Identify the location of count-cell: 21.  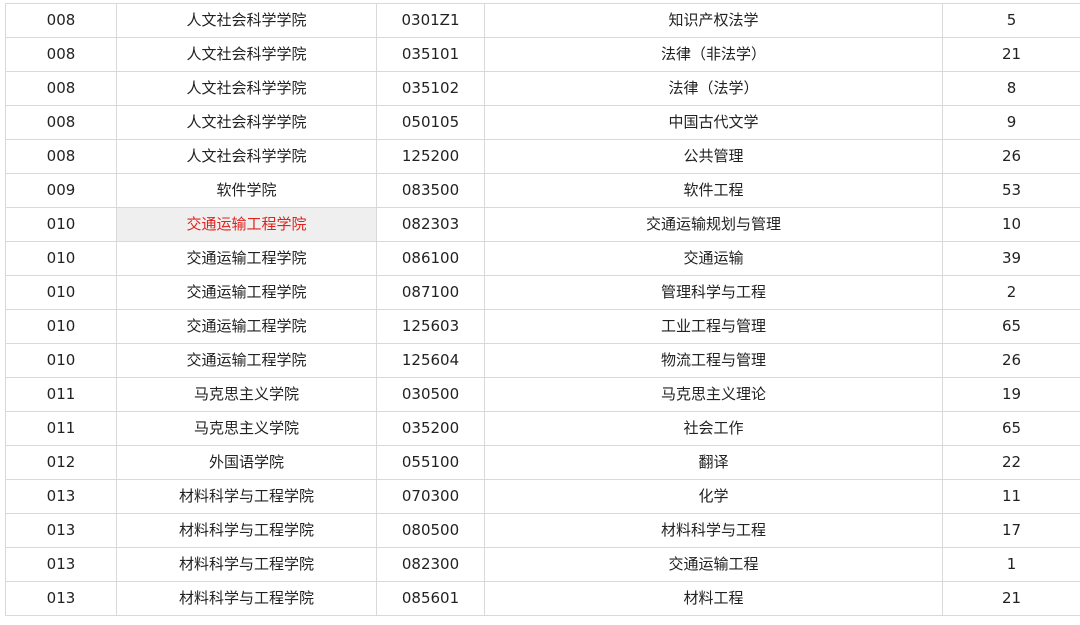
(1011, 55).